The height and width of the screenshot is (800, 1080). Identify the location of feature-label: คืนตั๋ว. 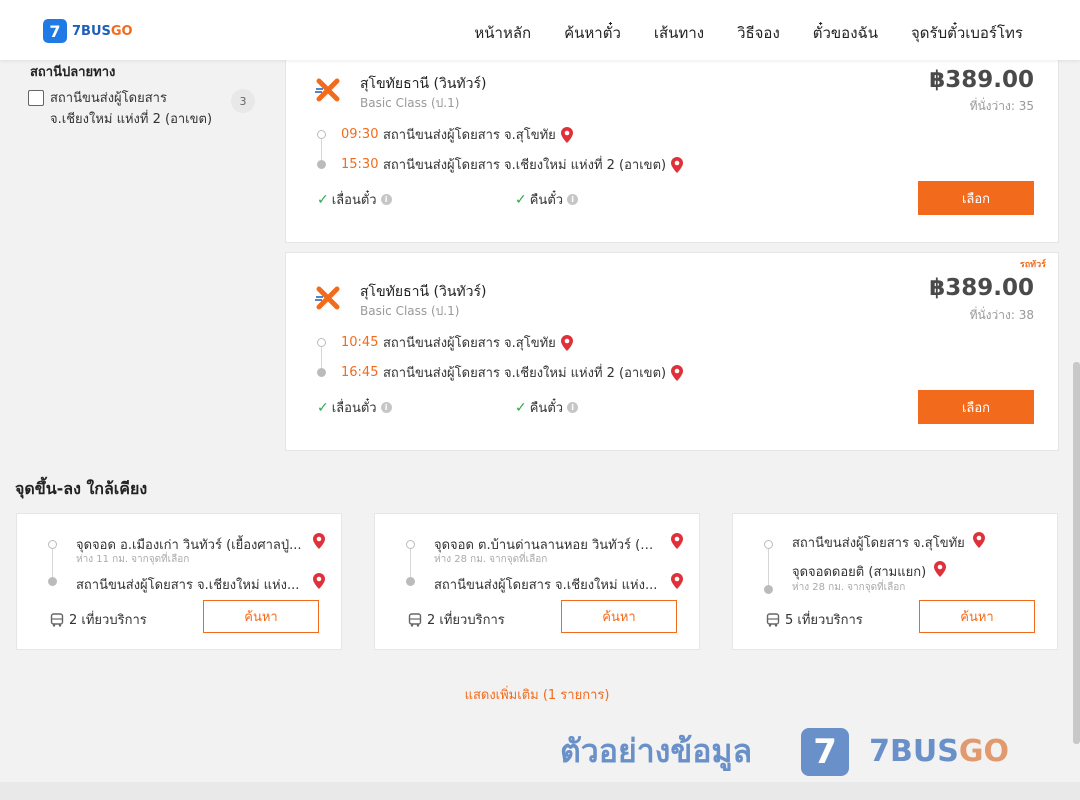
(546, 408).